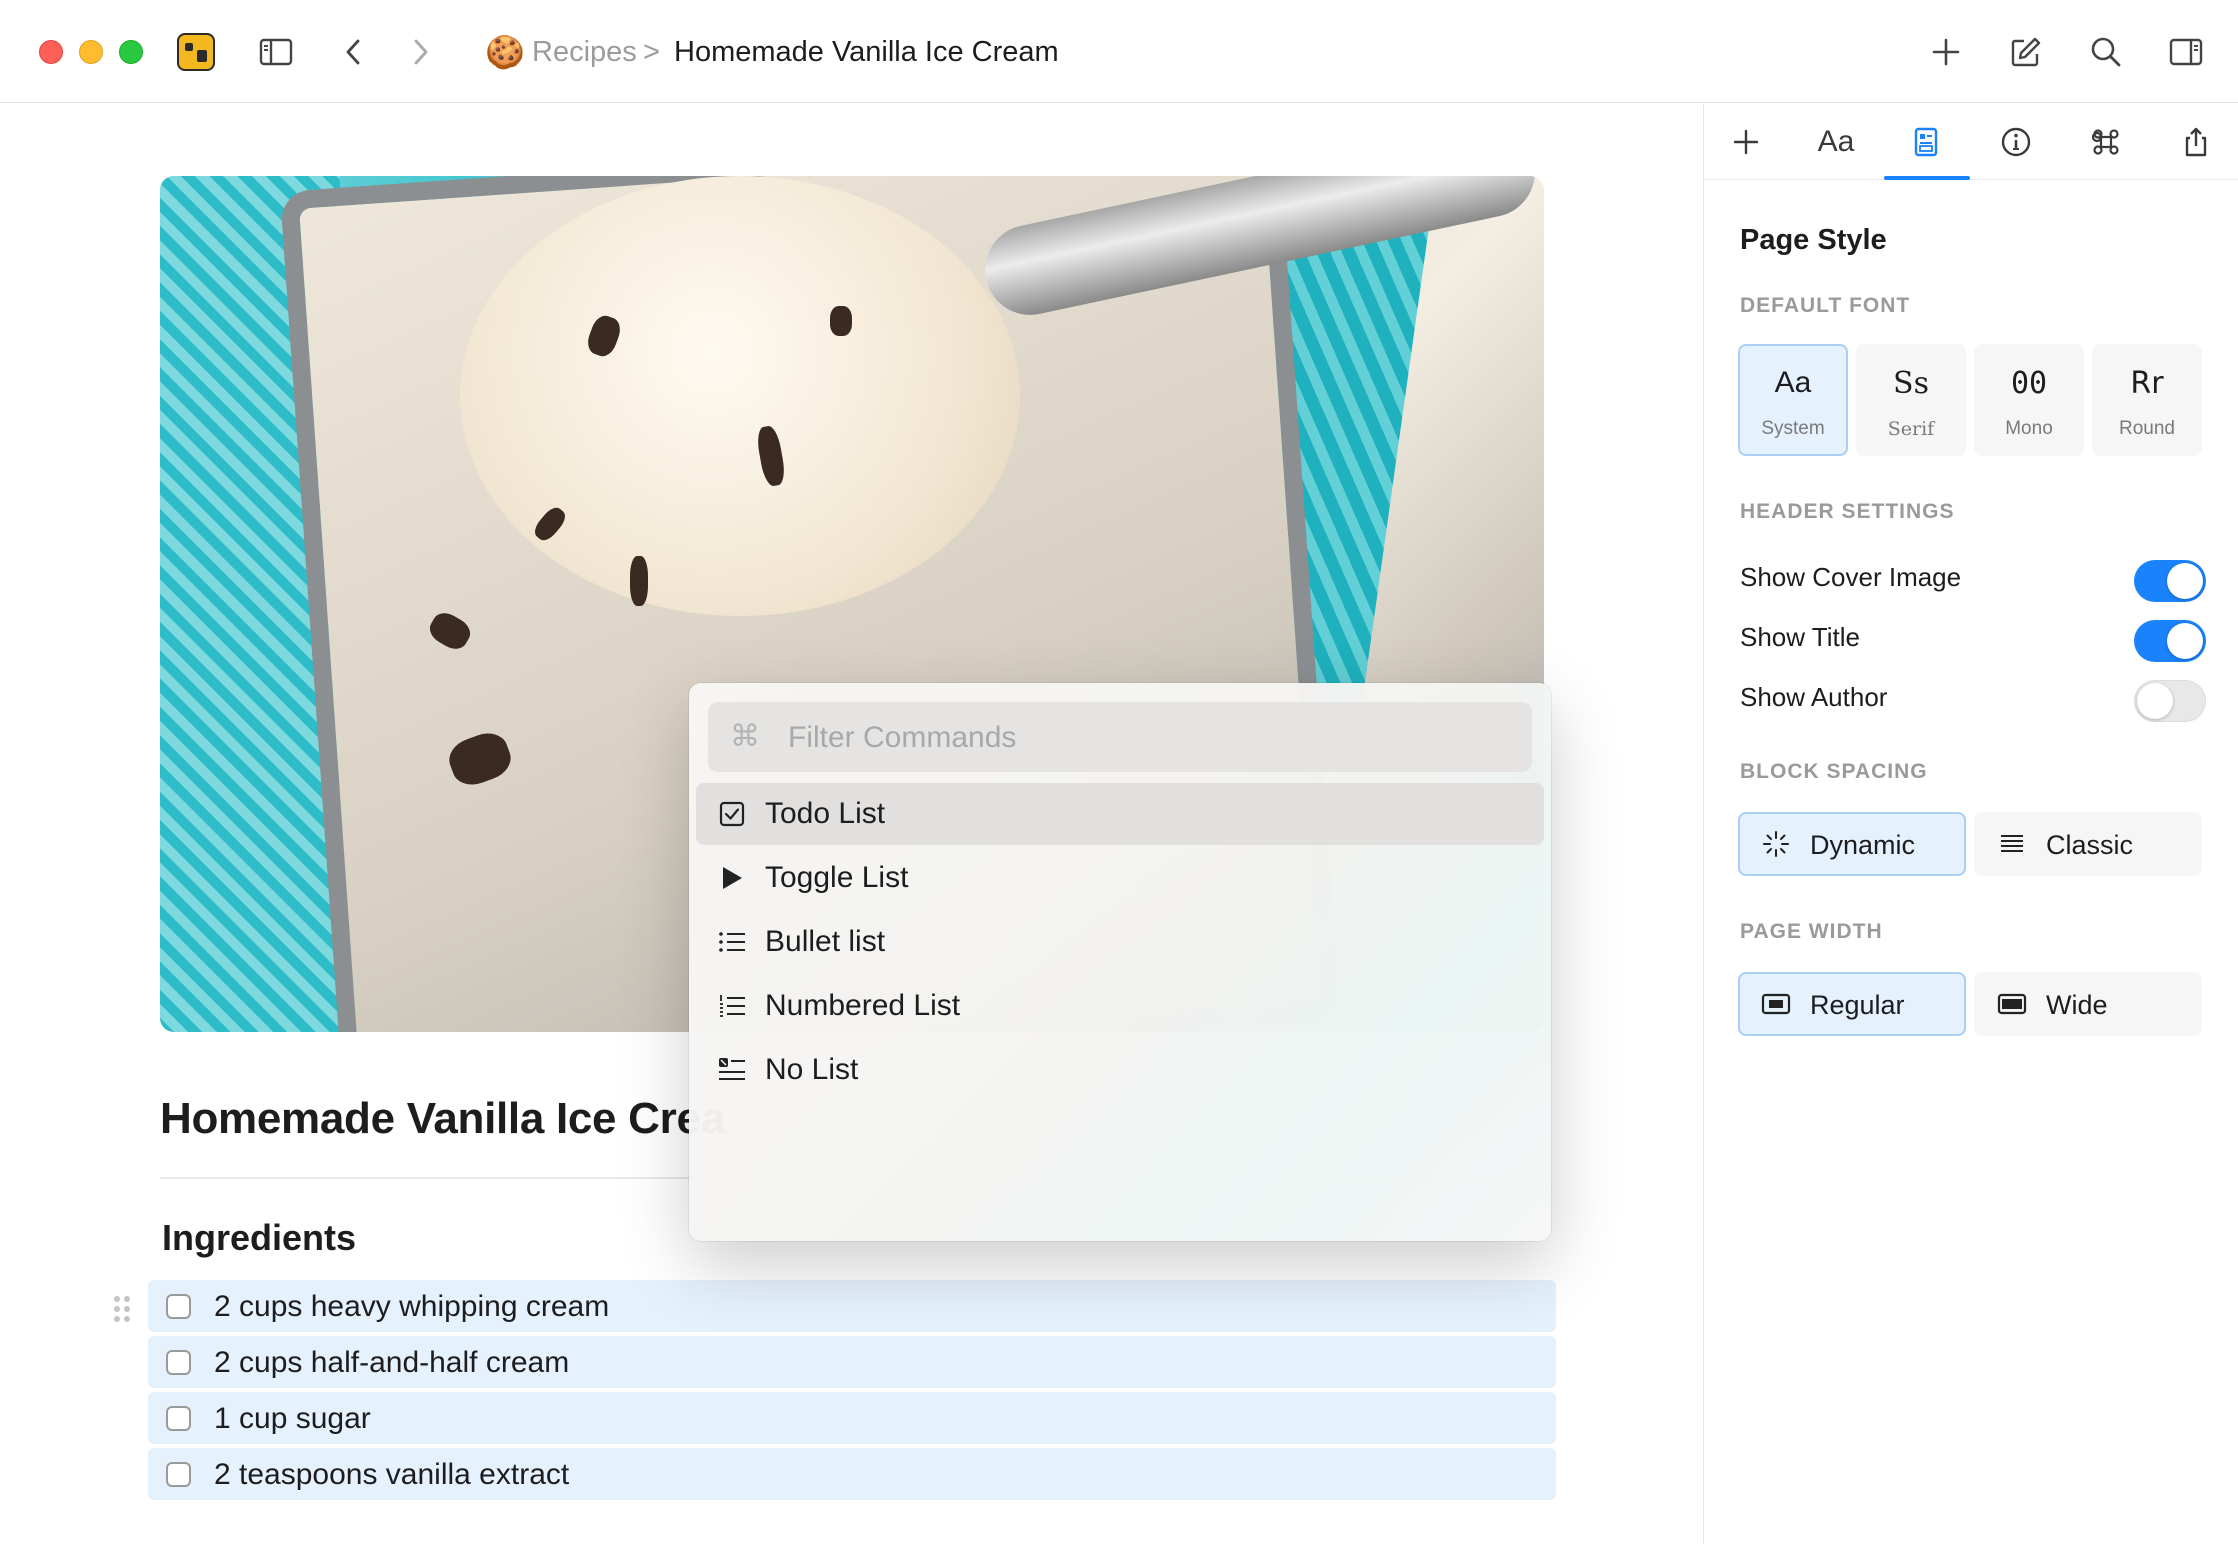  Describe the element at coordinates (292, 1419) in the screenshot. I see `todo-text: 1 cup sugar` at that location.